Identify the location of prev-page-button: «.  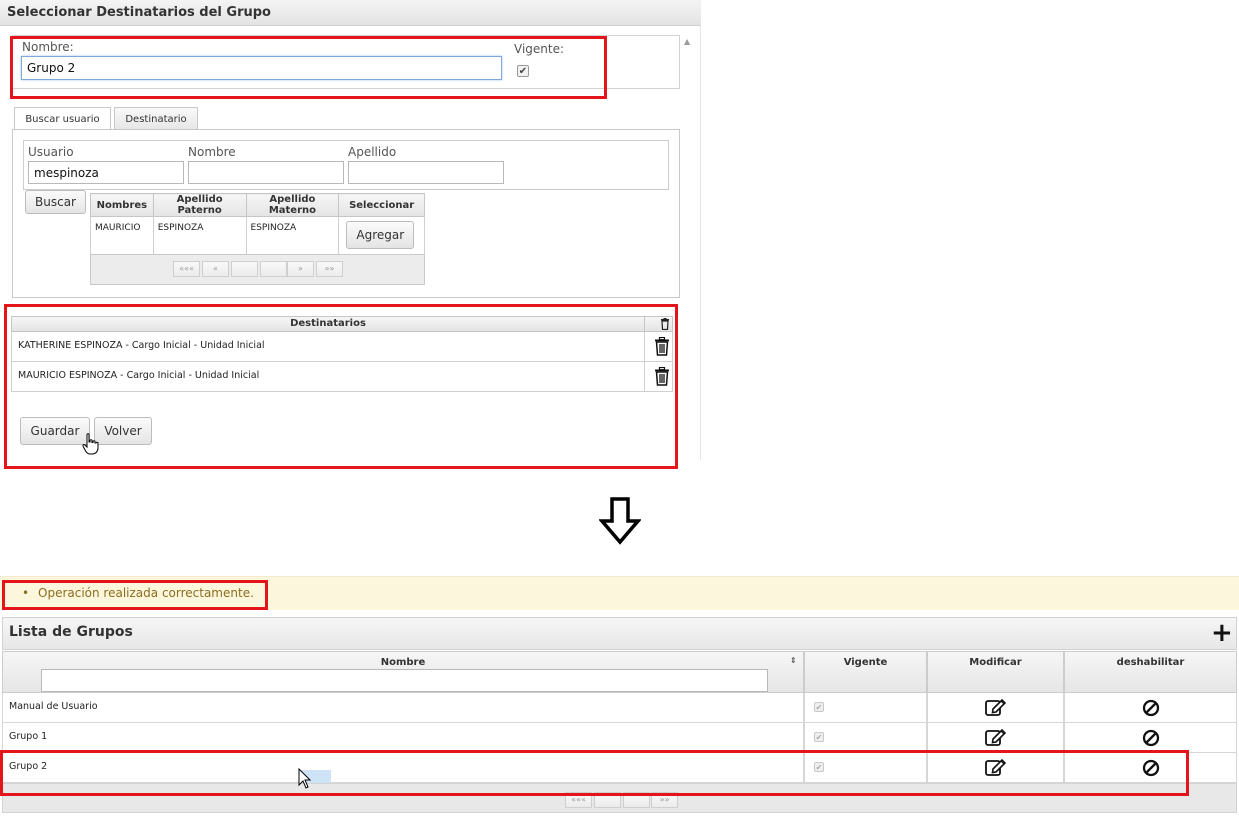
(215, 269).